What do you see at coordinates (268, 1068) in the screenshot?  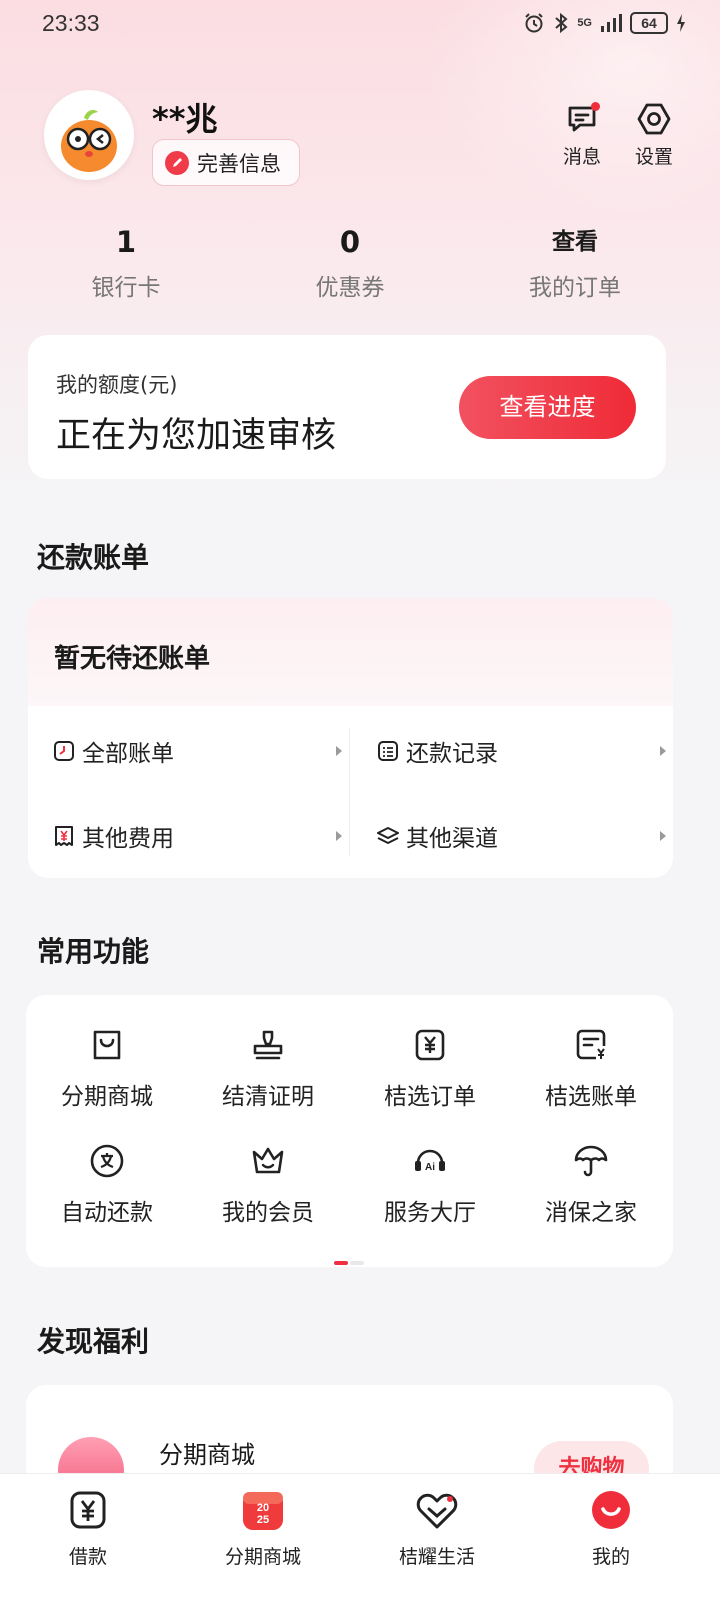 I see `func-settlement-proof: 结清证明` at bounding box center [268, 1068].